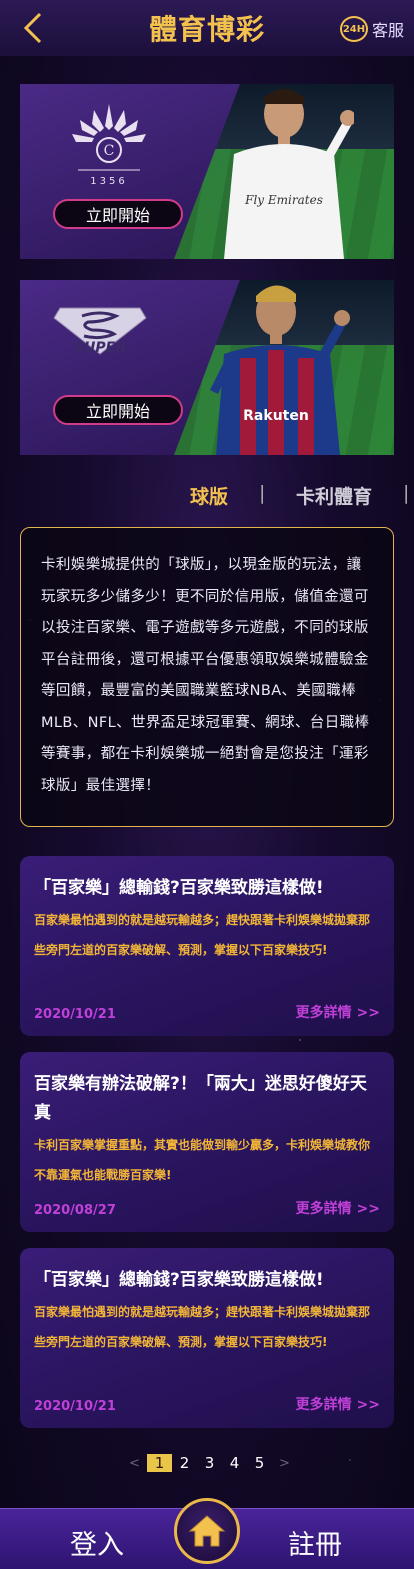  What do you see at coordinates (283, 200) in the screenshot?
I see `jersey-text-1: Fly Emirates` at bounding box center [283, 200].